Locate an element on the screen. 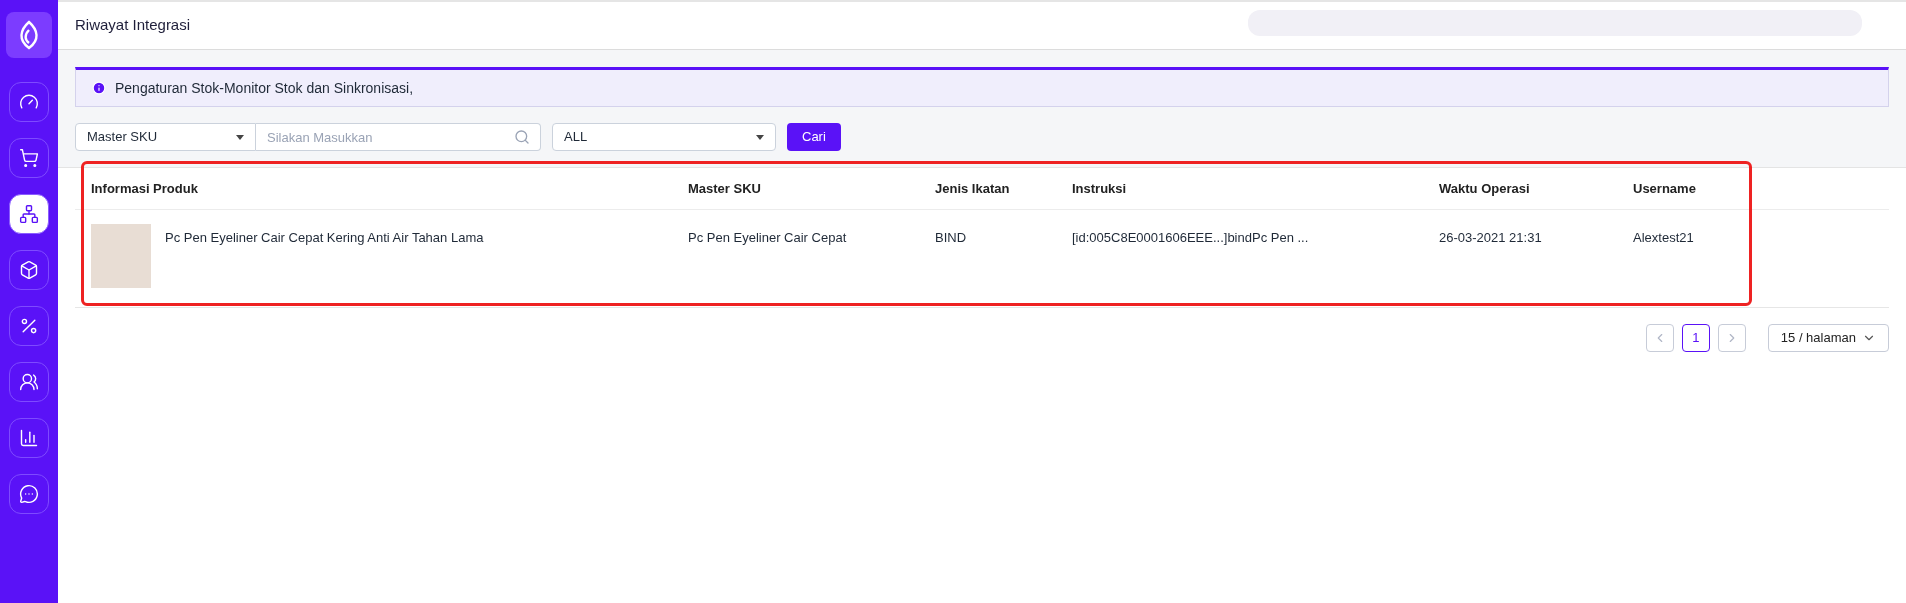 Image resolution: width=1906 pixels, height=603 pixels. cart-icon is located at coordinates (29, 158).